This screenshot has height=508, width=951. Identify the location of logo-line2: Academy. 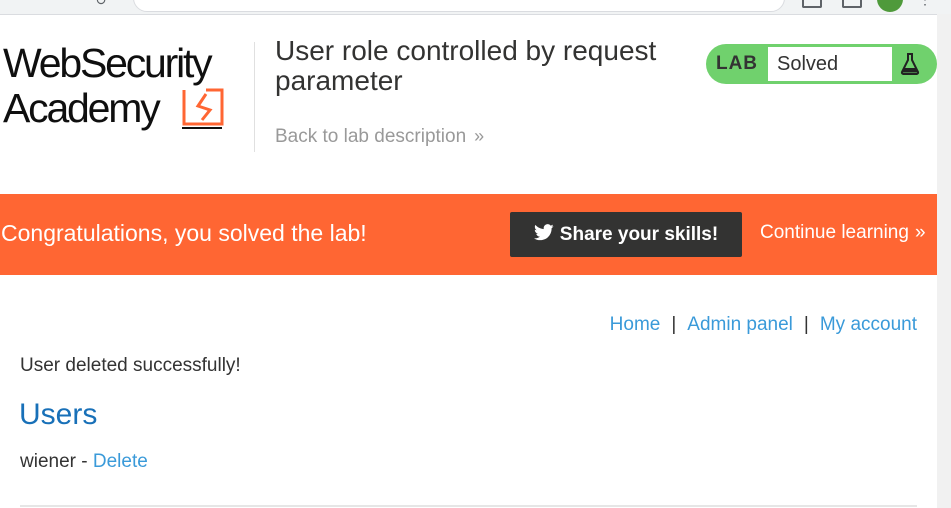
(82, 108).